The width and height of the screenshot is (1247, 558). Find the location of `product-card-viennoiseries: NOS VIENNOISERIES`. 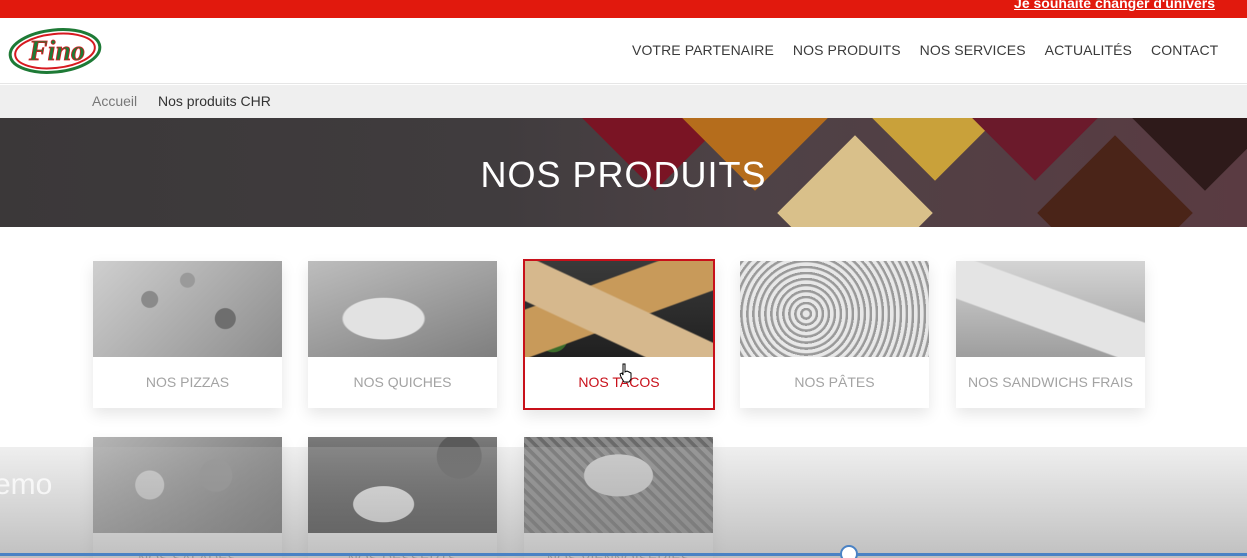

product-card-viennoiseries: NOS VIENNOISERIES is located at coordinates (618, 497).